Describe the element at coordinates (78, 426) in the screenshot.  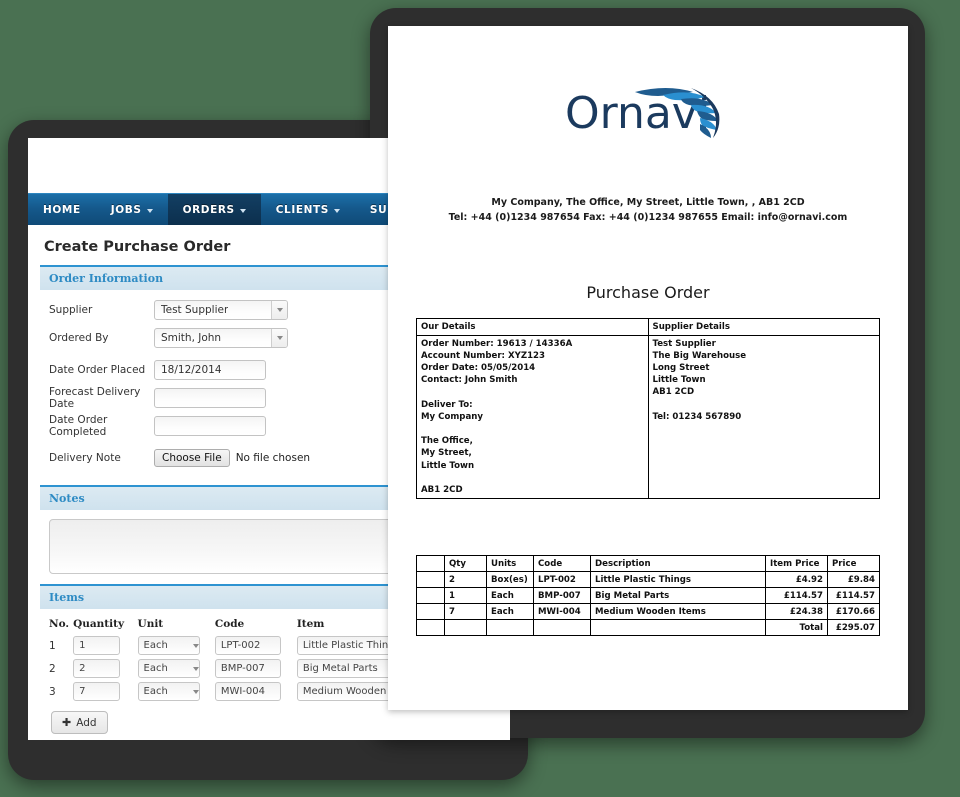
I see `date-order-completed-label: Date Order Completed` at that location.